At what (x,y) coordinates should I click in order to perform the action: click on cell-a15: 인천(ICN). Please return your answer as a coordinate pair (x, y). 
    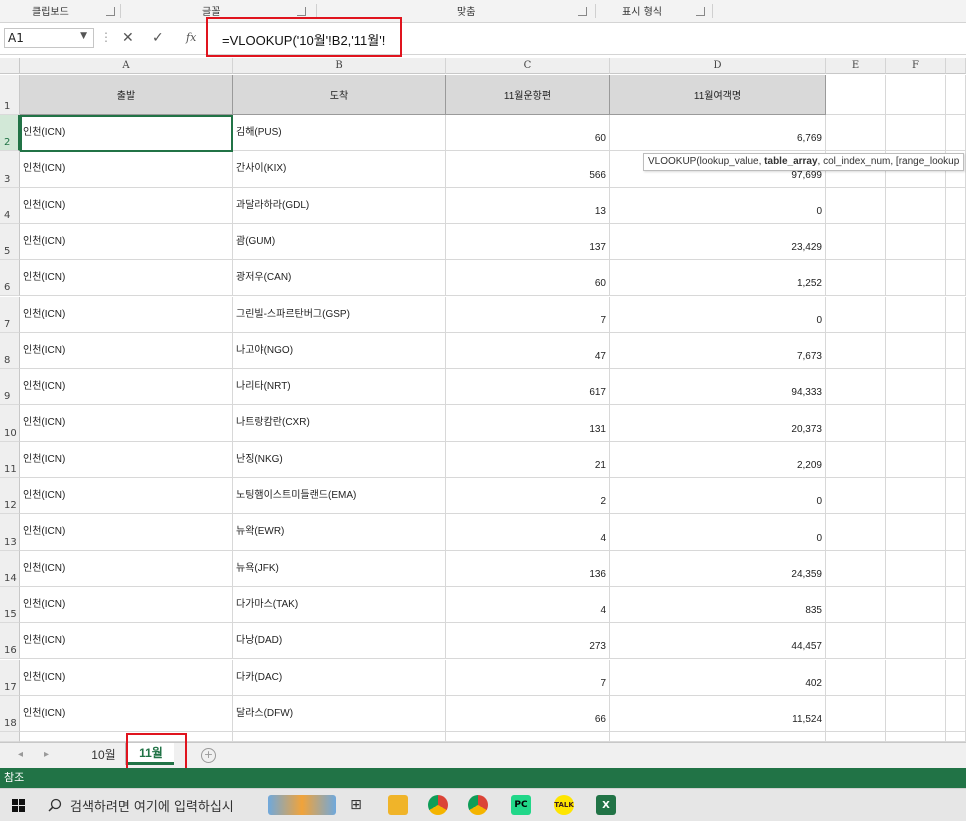
    Looking at the image, I should click on (126, 605).